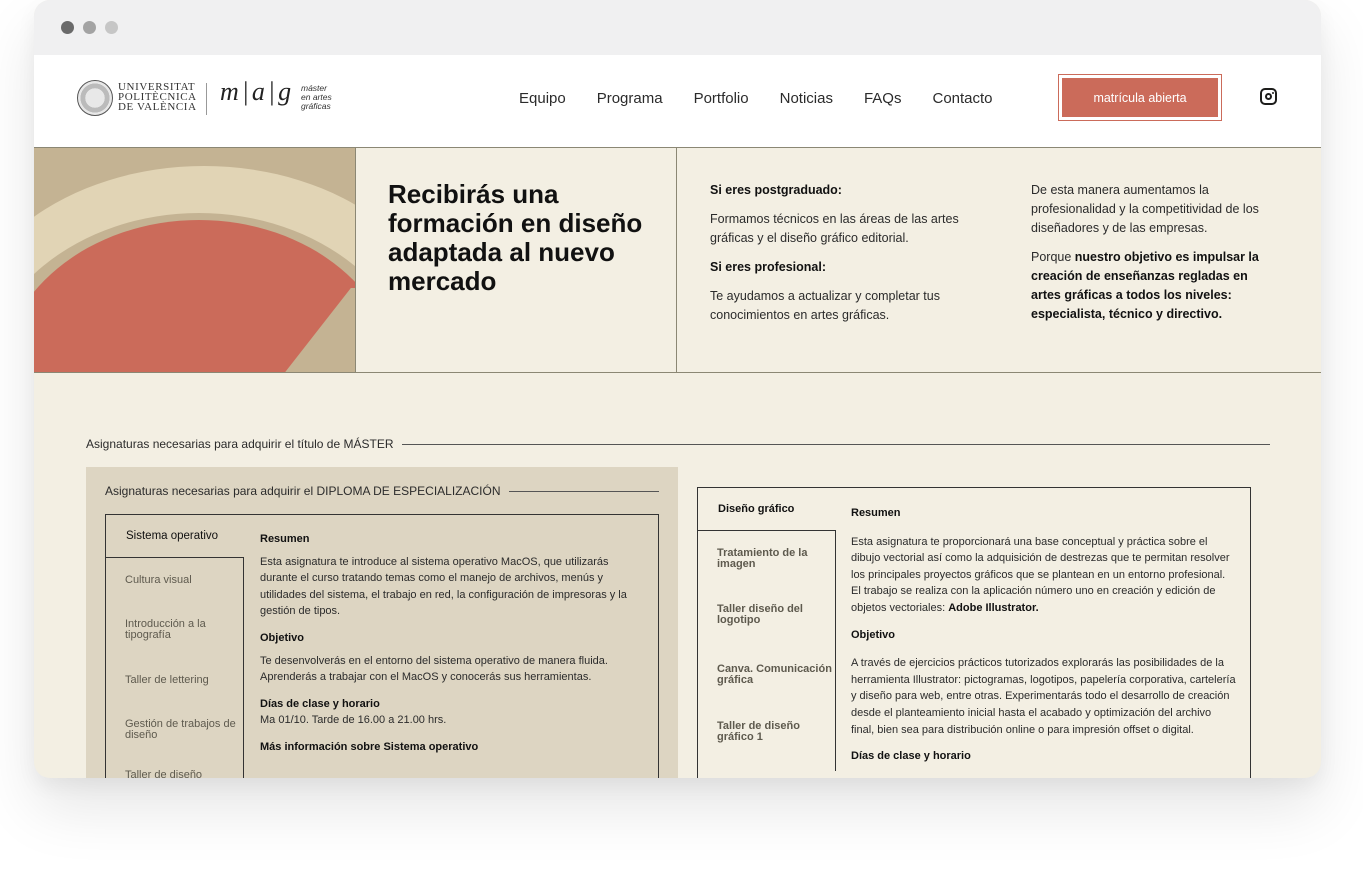 Image resolution: width=1363 pixels, height=876 pixels. I want to click on upv-logo-text: UNIVERSITAT POLITÈCNICA DE VALÈNCIA, so click(157, 97).